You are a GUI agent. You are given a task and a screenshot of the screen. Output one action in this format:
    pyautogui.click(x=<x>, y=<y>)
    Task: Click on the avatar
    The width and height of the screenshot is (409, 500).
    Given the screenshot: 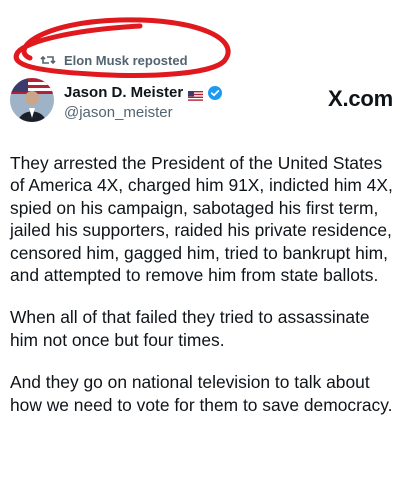 What is the action you would take?
    pyautogui.click(x=32, y=100)
    